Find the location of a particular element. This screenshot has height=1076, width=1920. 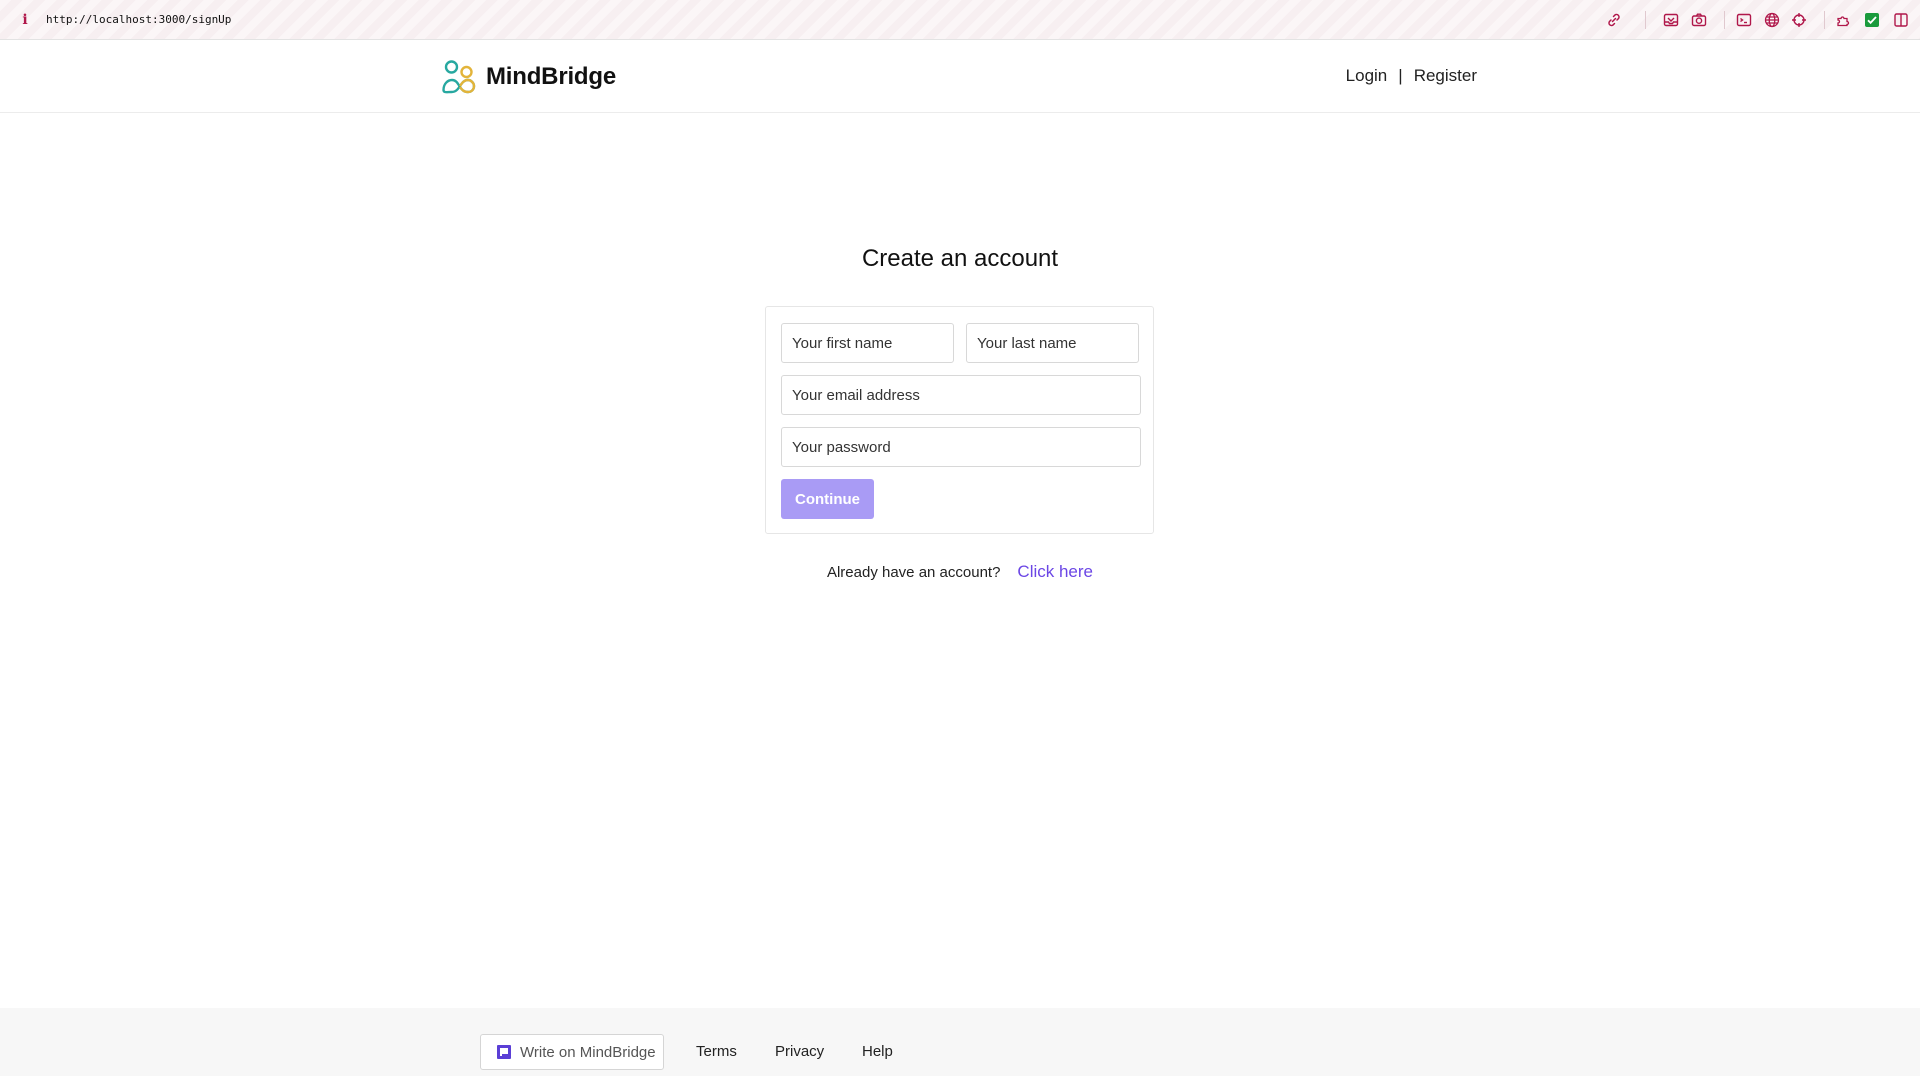

site-header: MindBridge Login | Register is located at coordinates (960, 76).